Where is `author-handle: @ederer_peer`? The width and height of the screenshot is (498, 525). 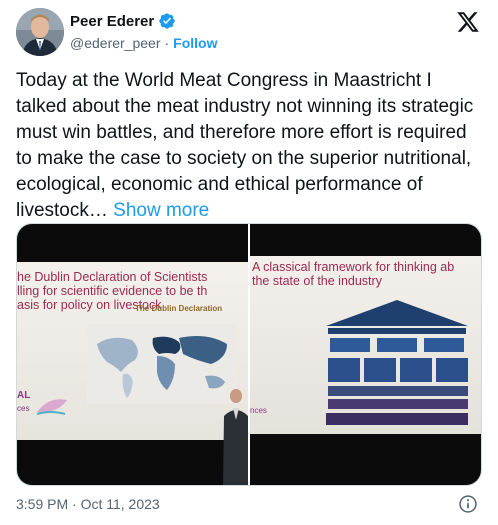
author-handle: @ederer_peer is located at coordinates (115, 43).